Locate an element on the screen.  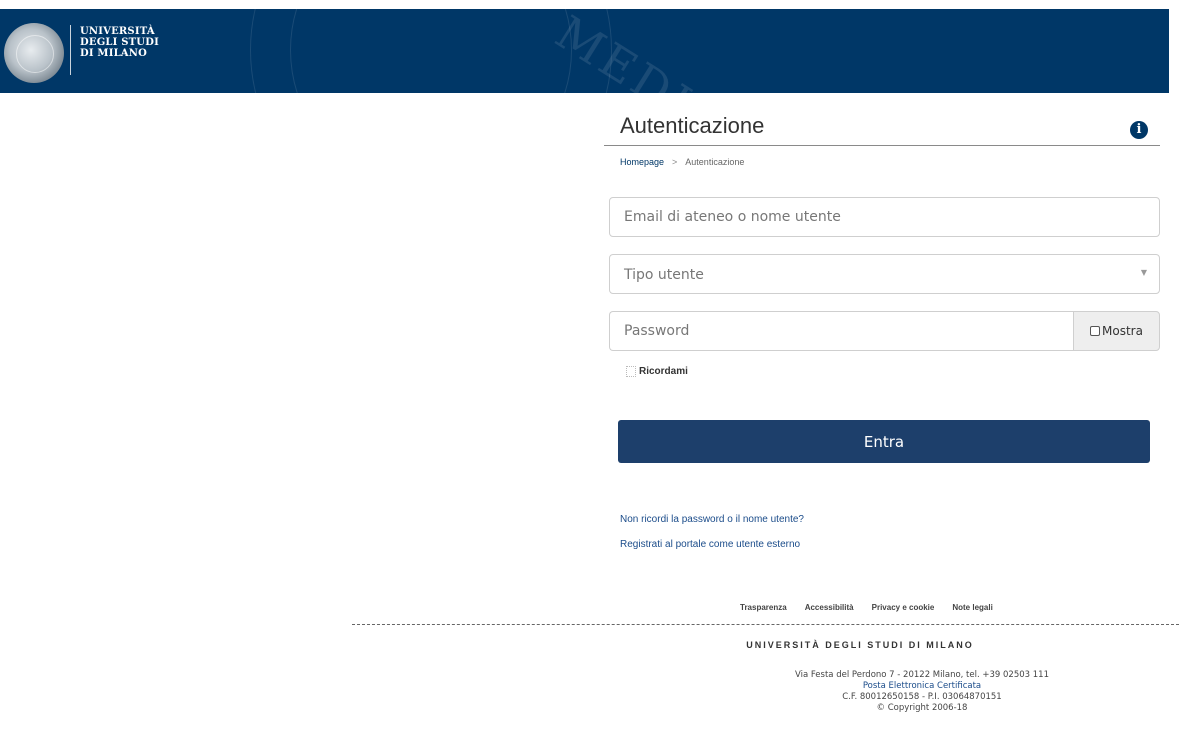
footer-link-accessibilita: Accessibilità is located at coordinates (829, 607).